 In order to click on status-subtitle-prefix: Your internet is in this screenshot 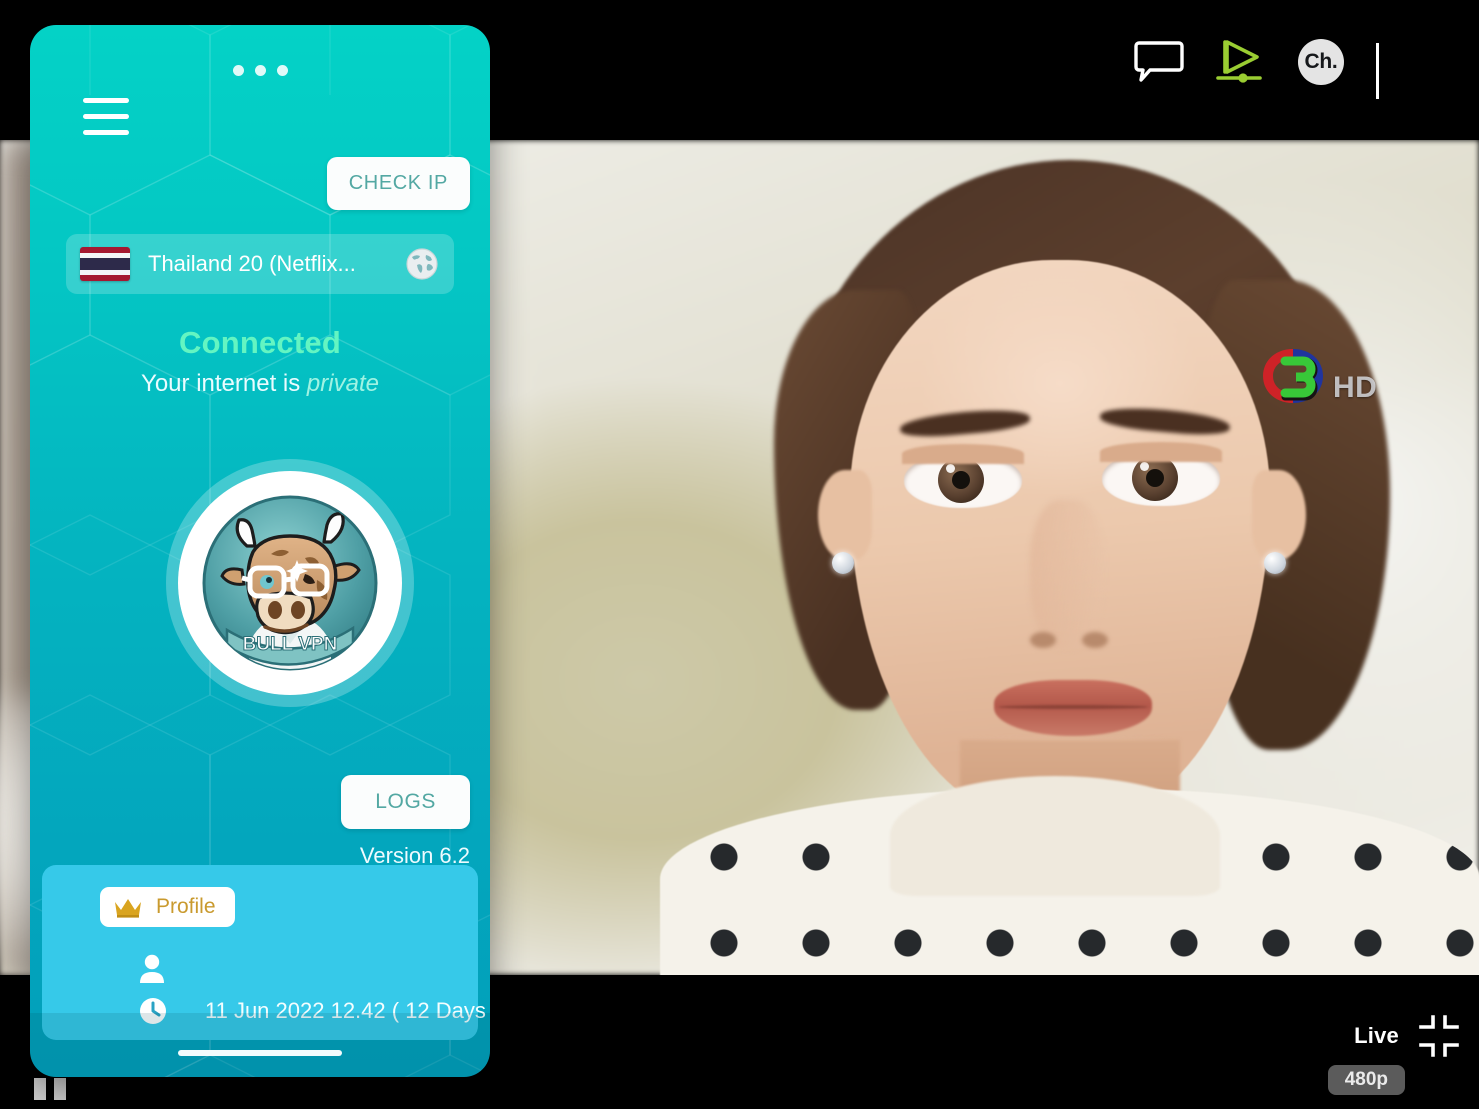, I will do `click(224, 383)`.